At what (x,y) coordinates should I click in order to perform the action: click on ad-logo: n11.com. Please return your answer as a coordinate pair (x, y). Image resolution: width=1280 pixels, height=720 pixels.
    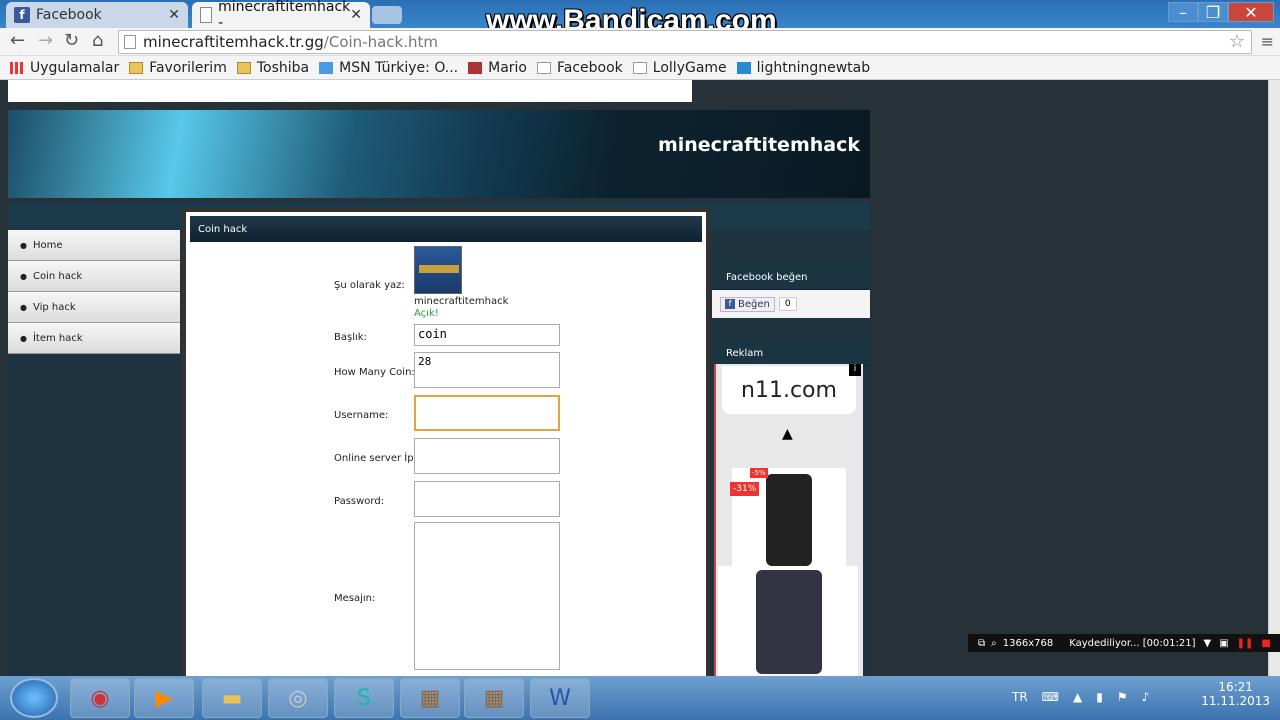
    Looking at the image, I should click on (789, 390).